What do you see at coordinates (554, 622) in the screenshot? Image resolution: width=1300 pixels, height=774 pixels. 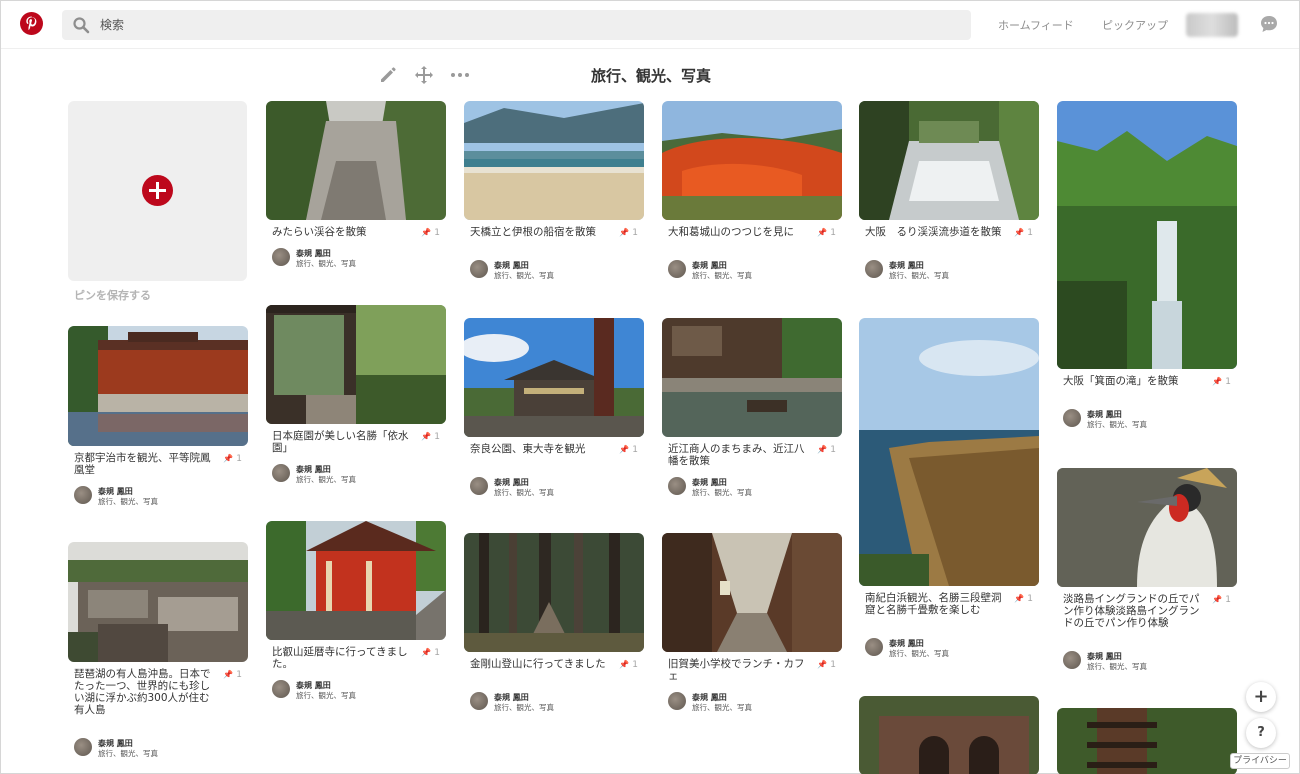 I see `pin-card: 金剛山登山に行ってきました 📌 1 泰規 鳳田 旅行、観光、写真` at bounding box center [554, 622].